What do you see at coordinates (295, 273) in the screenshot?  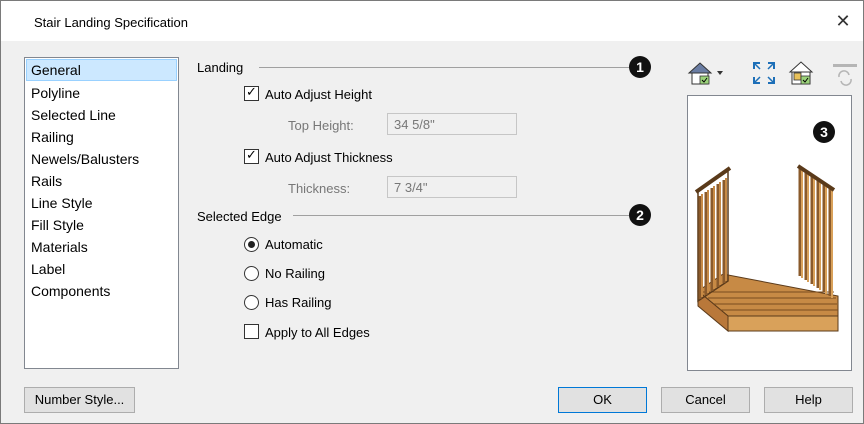 I see `no-railing-label: No Railing` at bounding box center [295, 273].